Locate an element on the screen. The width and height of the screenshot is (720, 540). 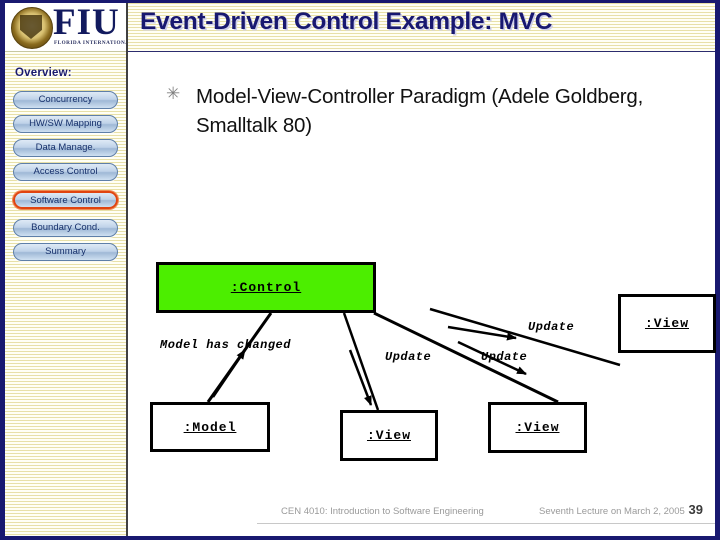
sidebar-item-software-control: Software Control is located at coordinates (65, 200).